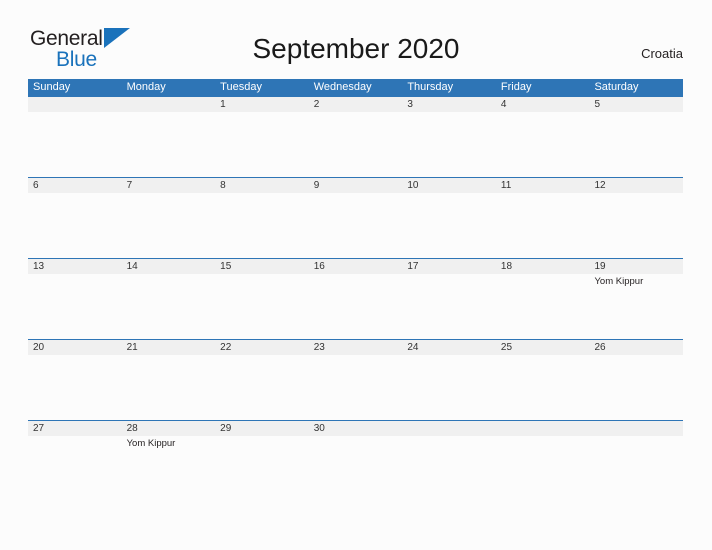 This screenshot has width=712, height=550. What do you see at coordinates (262, 185) in the screenshot?
I see `date-number: 8` at bounding box center [262, 185].